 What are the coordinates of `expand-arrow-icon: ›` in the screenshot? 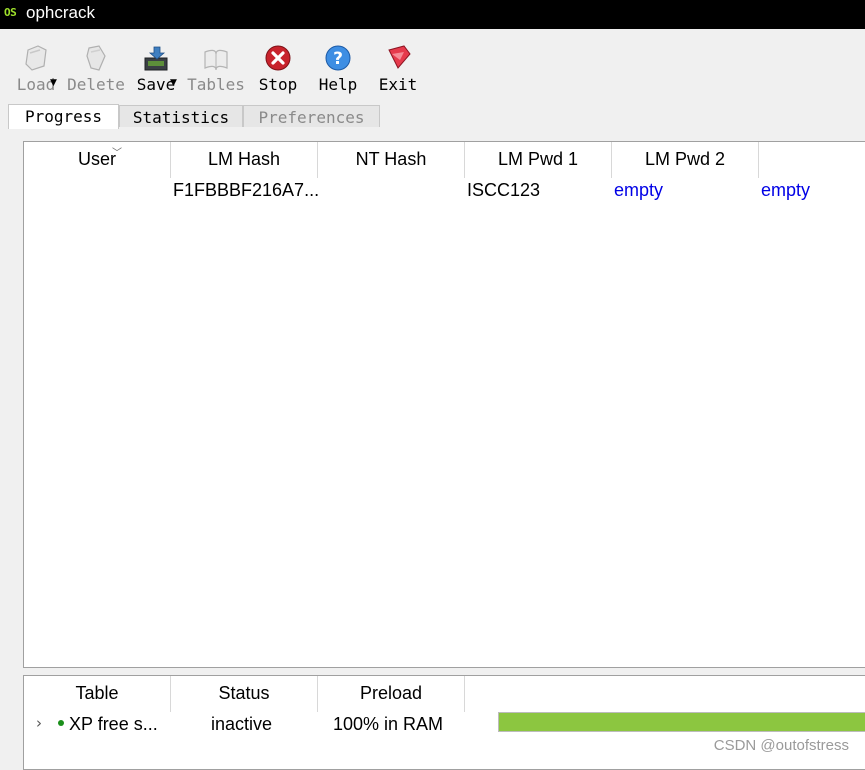 It's located at (39, 723).